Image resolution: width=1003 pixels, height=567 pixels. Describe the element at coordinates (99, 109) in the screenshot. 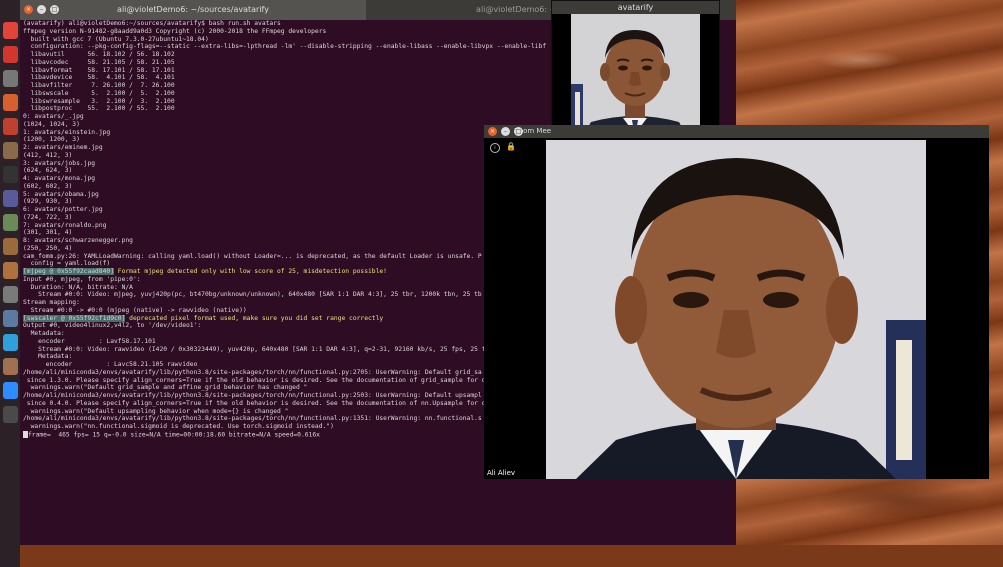

I see `terminal-line-text: libpostproc 55. 2.100 / 55. 2.100` at that location.